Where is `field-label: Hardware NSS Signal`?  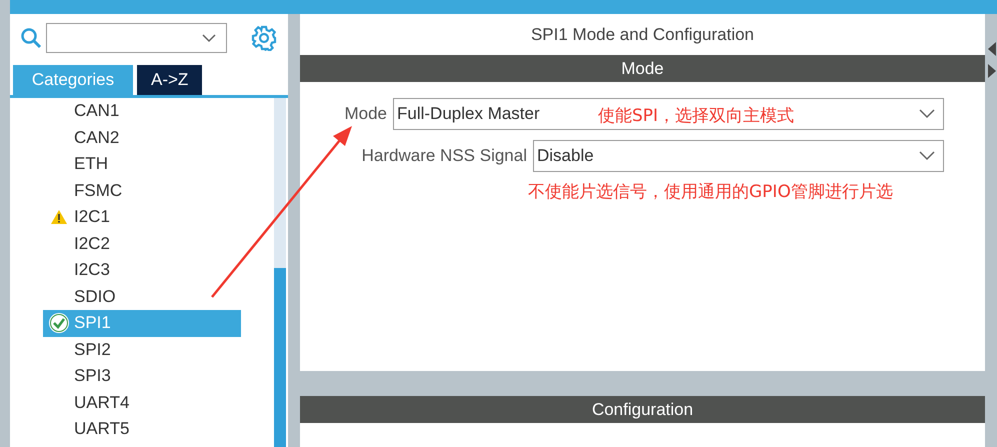 field-label: Hardware NSS Signal is located at coordinates (443, 156).